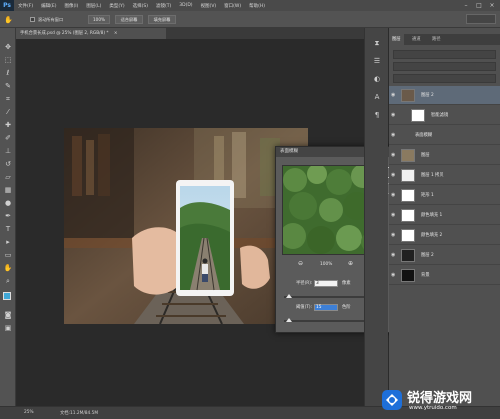  What do you see at coordinates (346, 283) in the screenshot?
I see `radius-unit: 像素` at bounding box center [346, 283].